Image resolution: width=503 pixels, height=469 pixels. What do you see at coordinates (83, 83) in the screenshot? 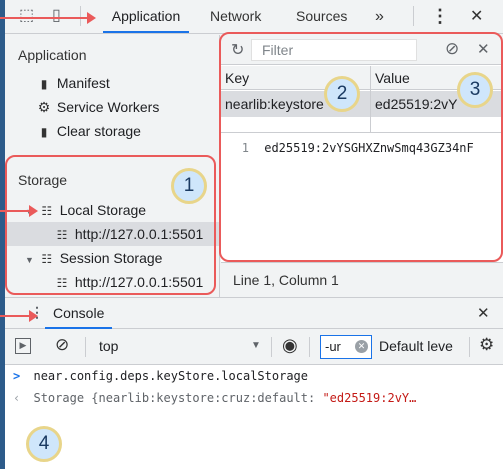
I see `sidebar-item-label: Manifest` at bounding box center [83, 83].